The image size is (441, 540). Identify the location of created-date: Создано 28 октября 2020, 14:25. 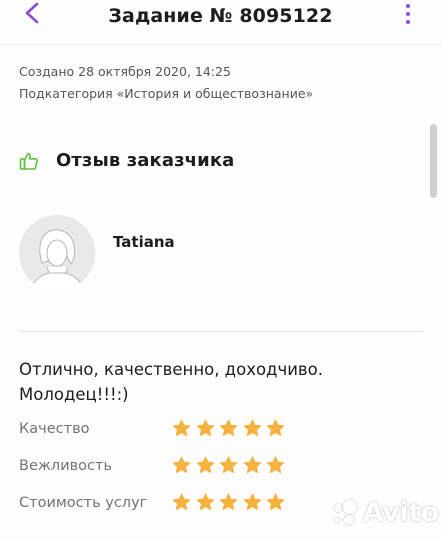
(125, 71).